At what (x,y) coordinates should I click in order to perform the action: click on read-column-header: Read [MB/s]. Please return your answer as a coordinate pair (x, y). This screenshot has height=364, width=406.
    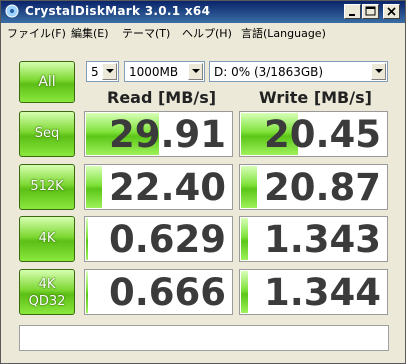
    Looking at the image, I should click on (162, 97).